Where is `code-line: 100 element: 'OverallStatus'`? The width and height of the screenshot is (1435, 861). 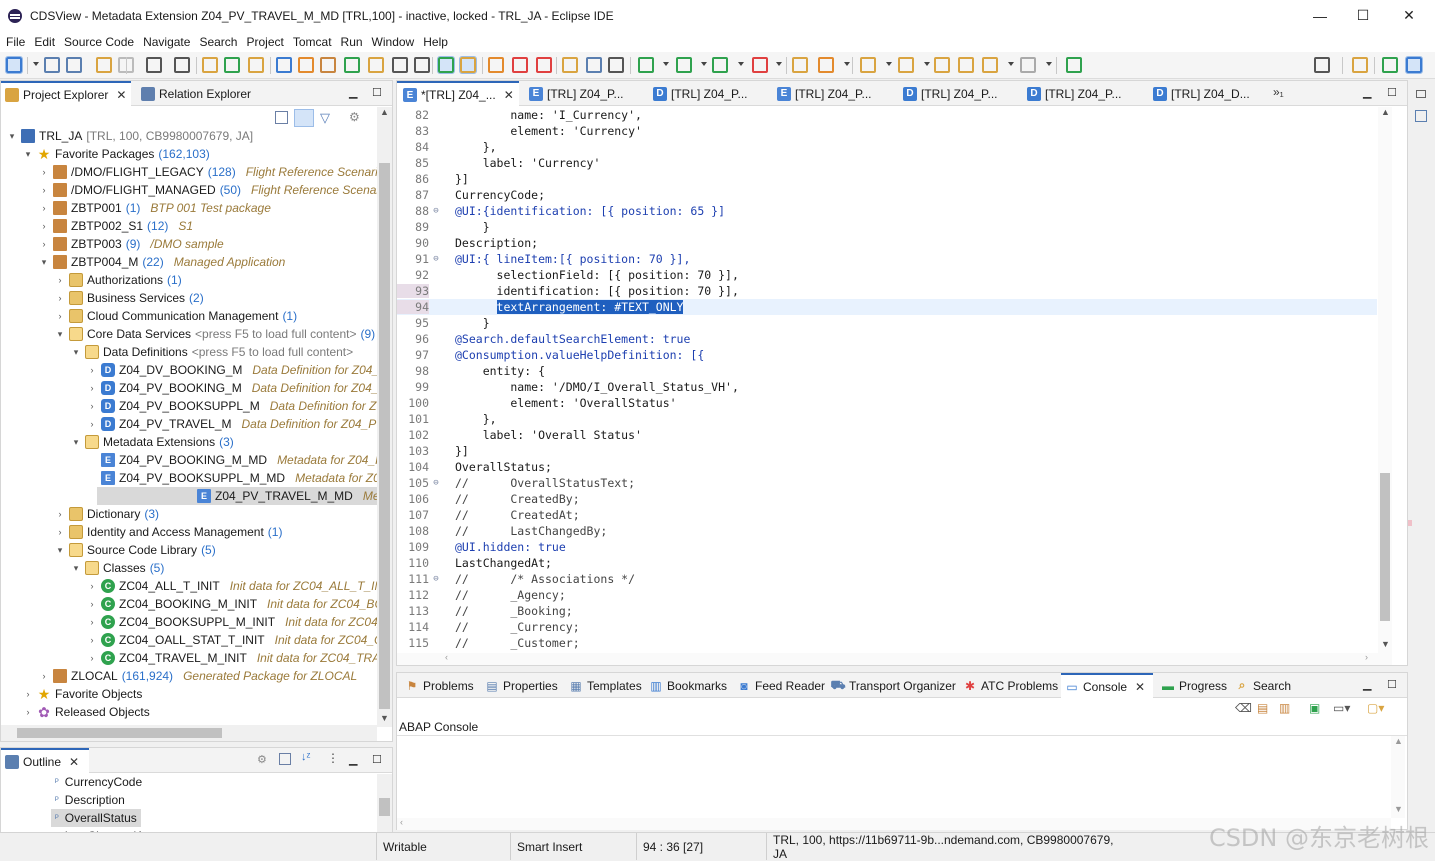 code-line: 100 element: 'OverallStatus' is located at coordinates (887, 403).